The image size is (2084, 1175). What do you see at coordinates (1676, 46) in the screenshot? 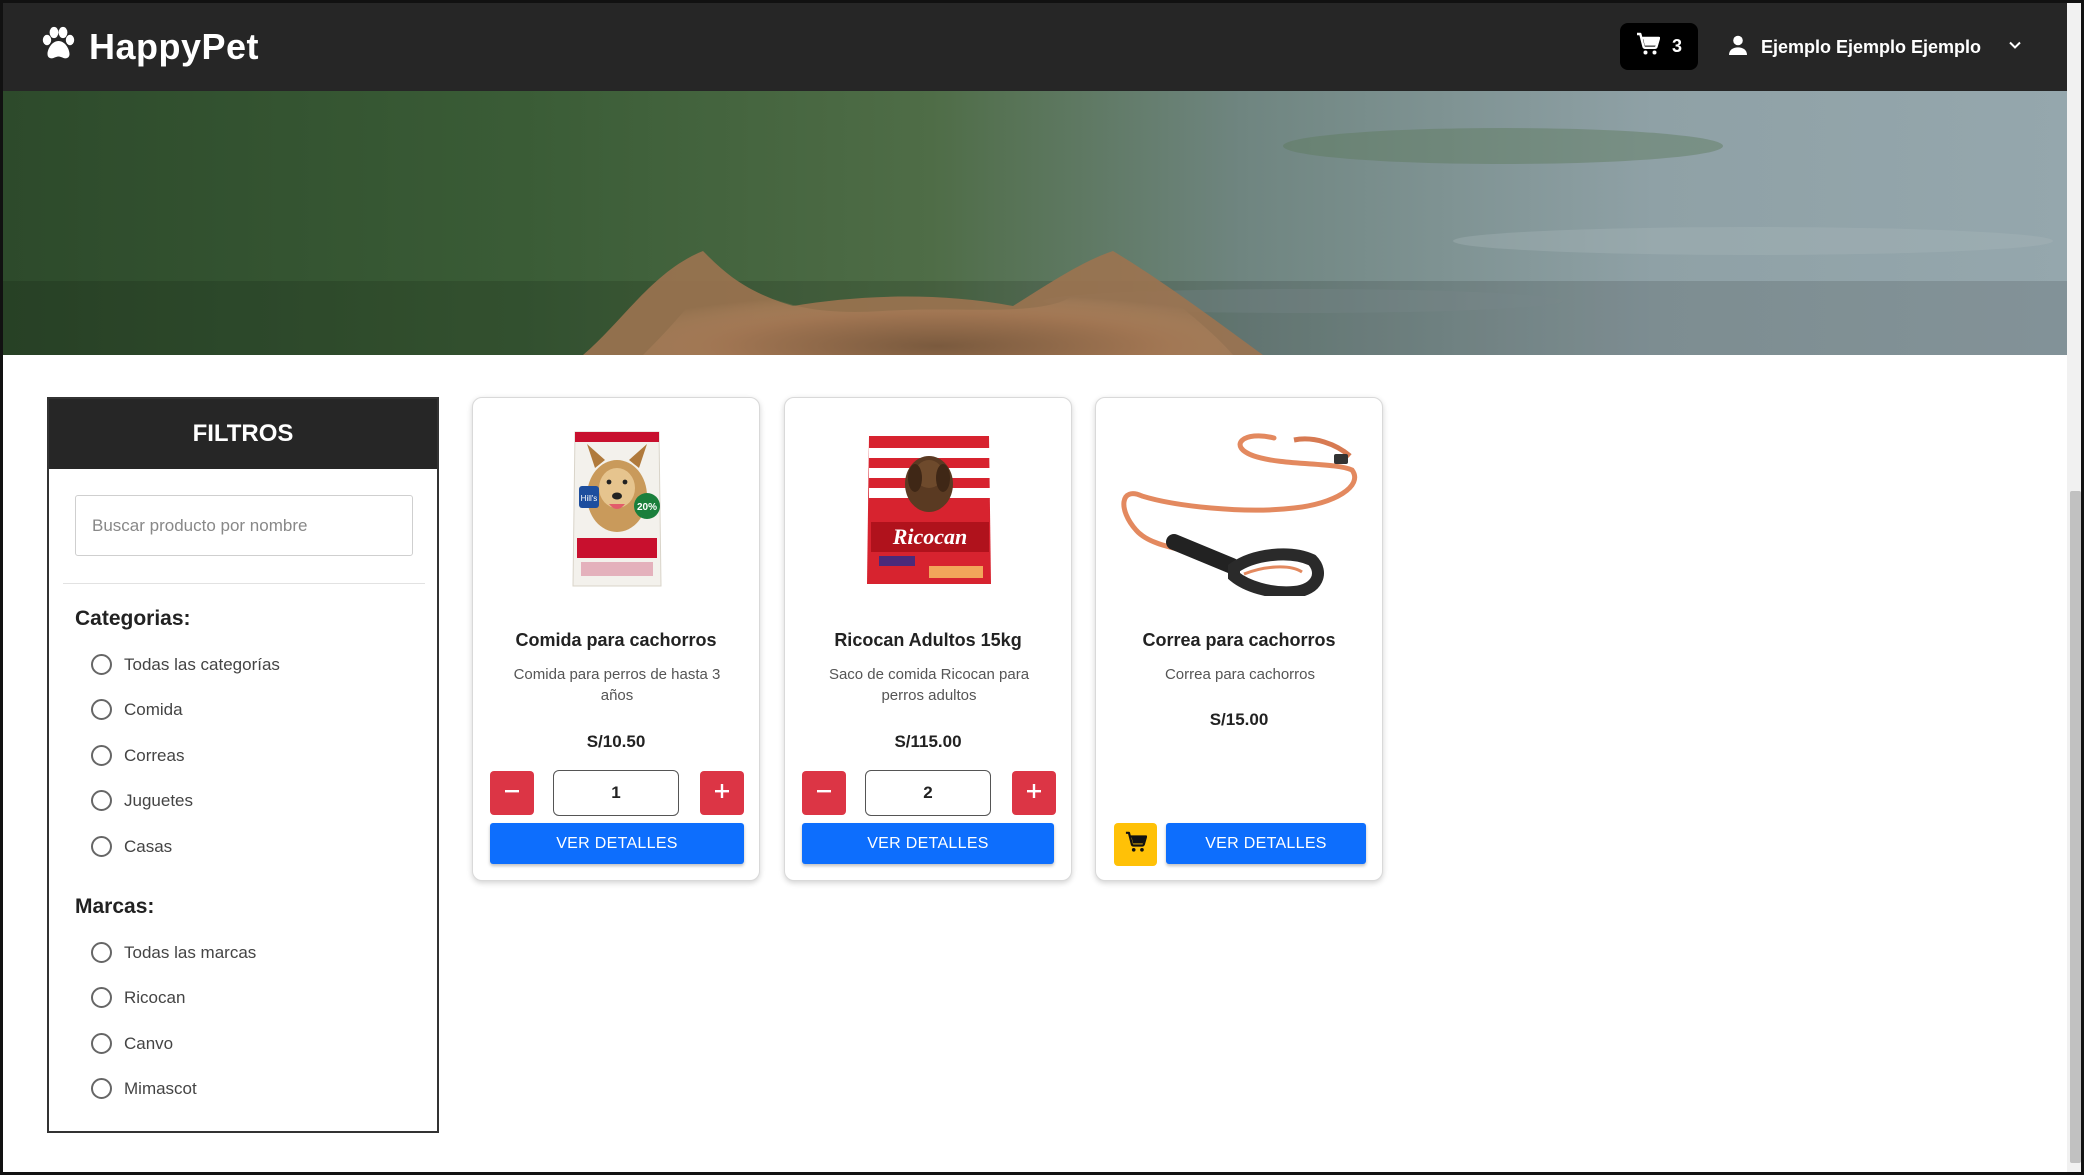
I see `cart-count: 3` at bounding box center [1676, 46].